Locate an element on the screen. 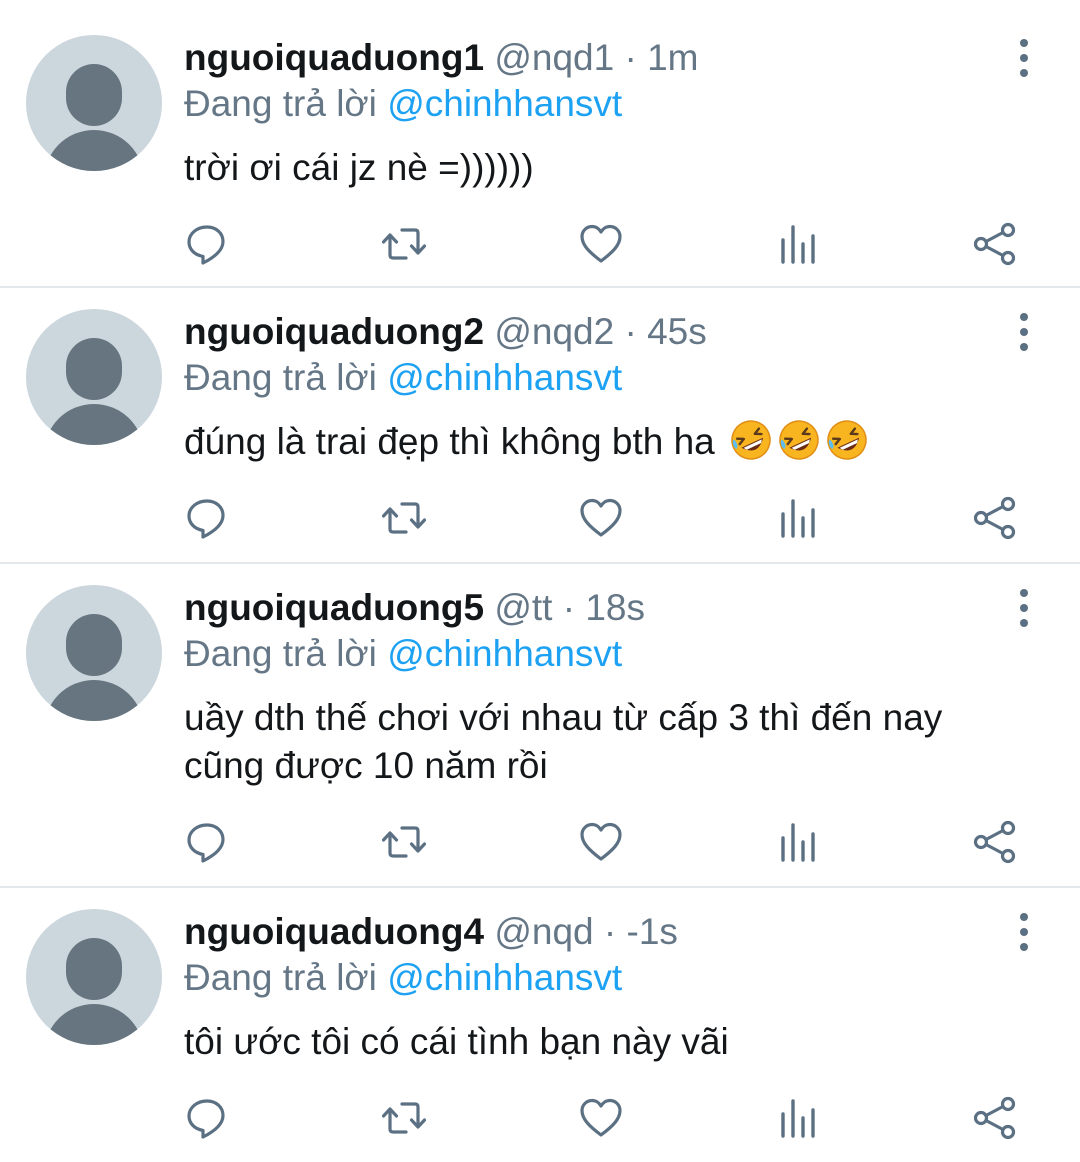  tweet-header: nguoiquaduong2 @nqd2 · 45s is located at coordinates (445, 332).